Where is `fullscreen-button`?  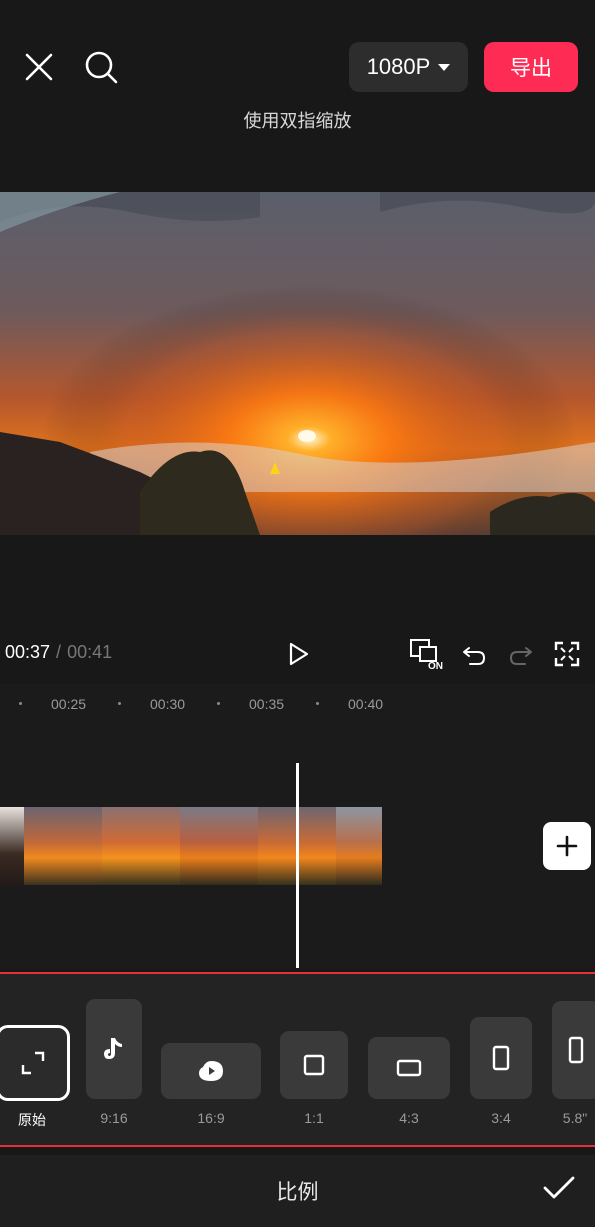 fullscreen-button is located at coordinates (567, 654).